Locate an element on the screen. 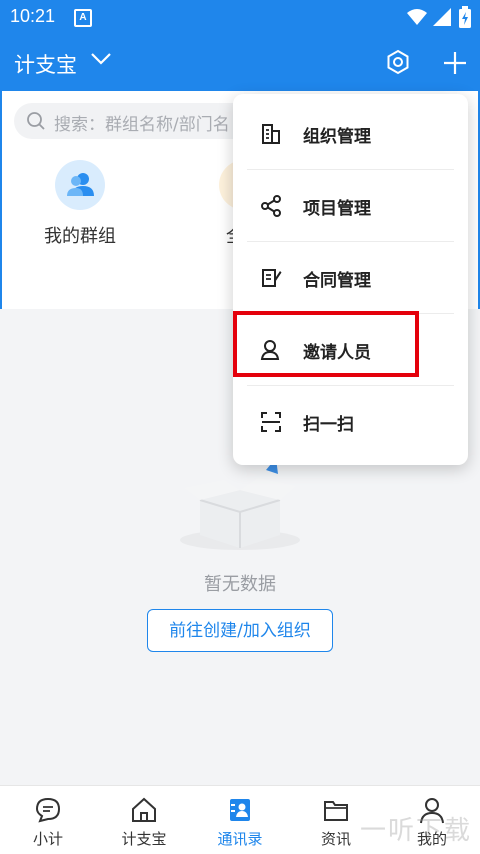  tab-label: 计支宝 is located at coordinates (144, 839).